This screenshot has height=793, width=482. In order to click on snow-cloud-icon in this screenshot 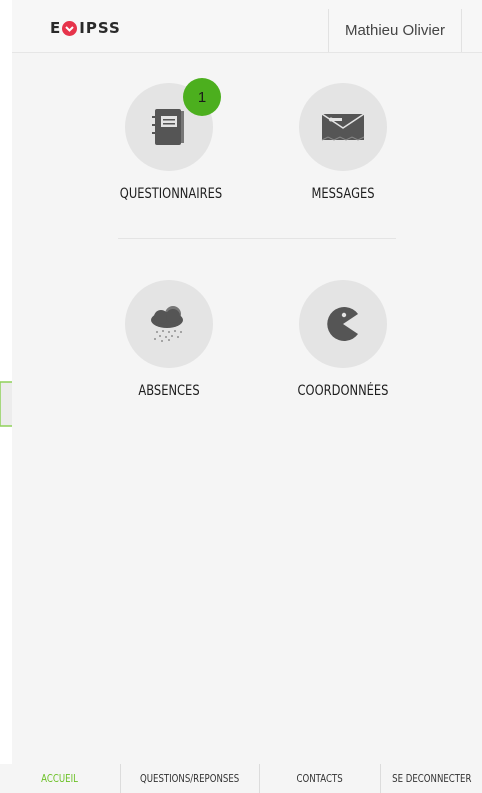, I will do `click(167, 324)`.